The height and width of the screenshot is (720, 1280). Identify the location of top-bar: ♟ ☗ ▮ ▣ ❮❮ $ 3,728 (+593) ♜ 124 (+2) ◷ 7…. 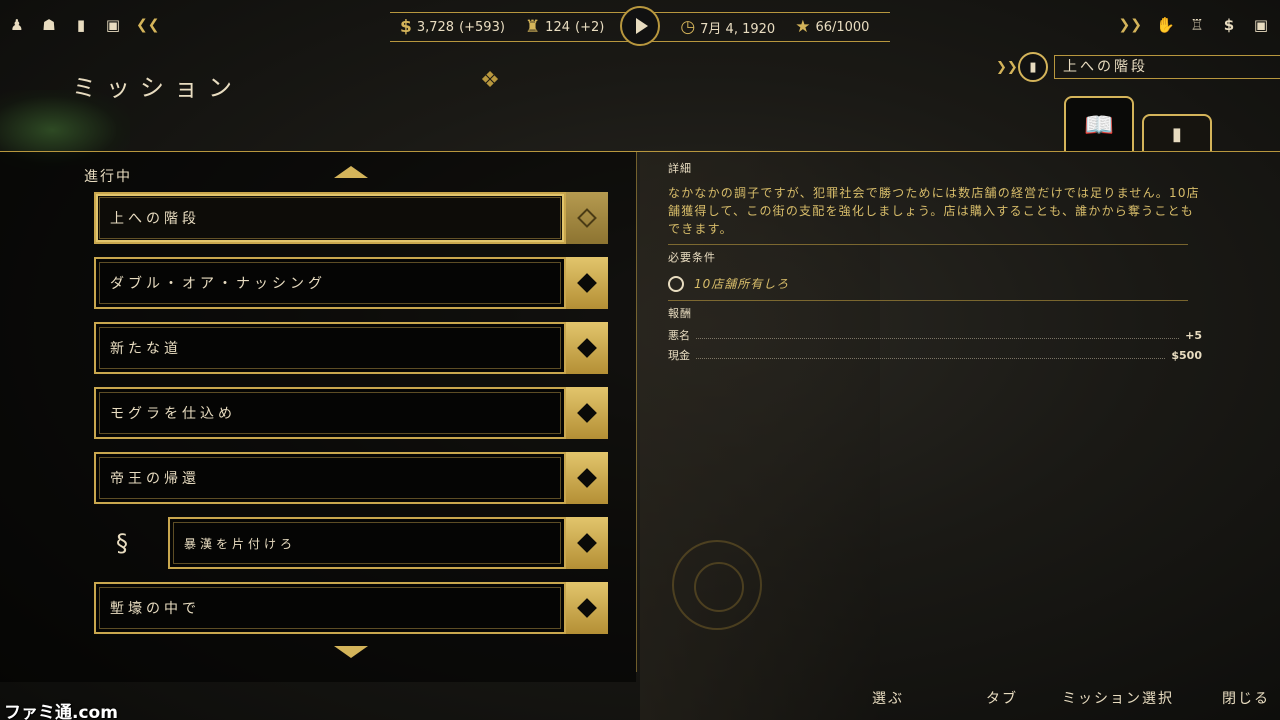
(640, 23).